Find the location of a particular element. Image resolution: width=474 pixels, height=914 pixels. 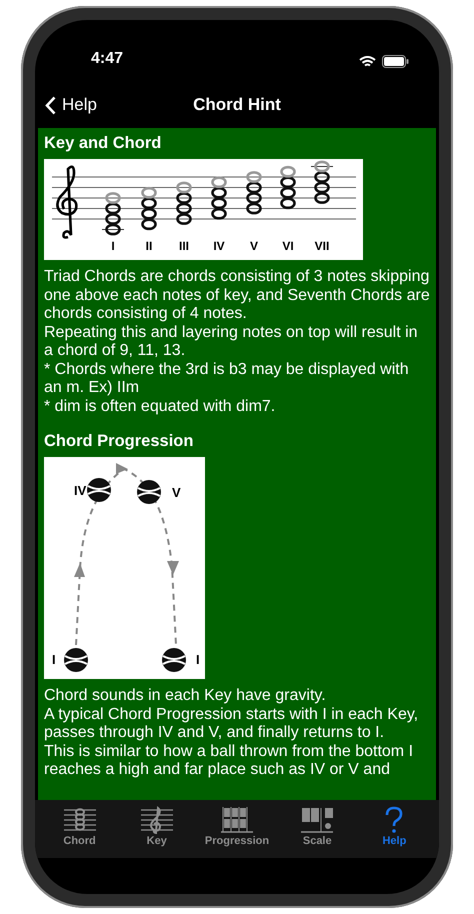

body-text: A typical Chord Progression starts with I in each Key, passes through IV and V, and finally returns to I. is located at coordinates (232, 724).